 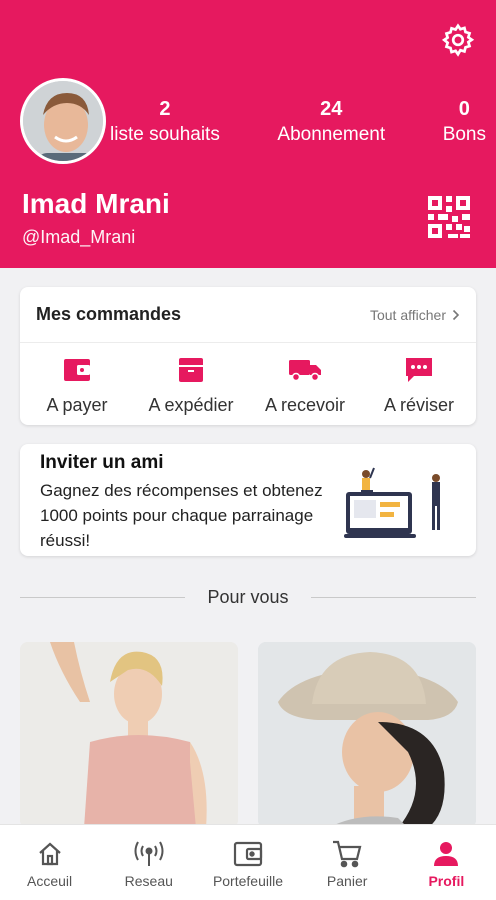 What do you see at coordinates (248, 315) in the screenshot?
I see `orders-header: Mes commandes Tout afficher` at bounding box center [248, 315].